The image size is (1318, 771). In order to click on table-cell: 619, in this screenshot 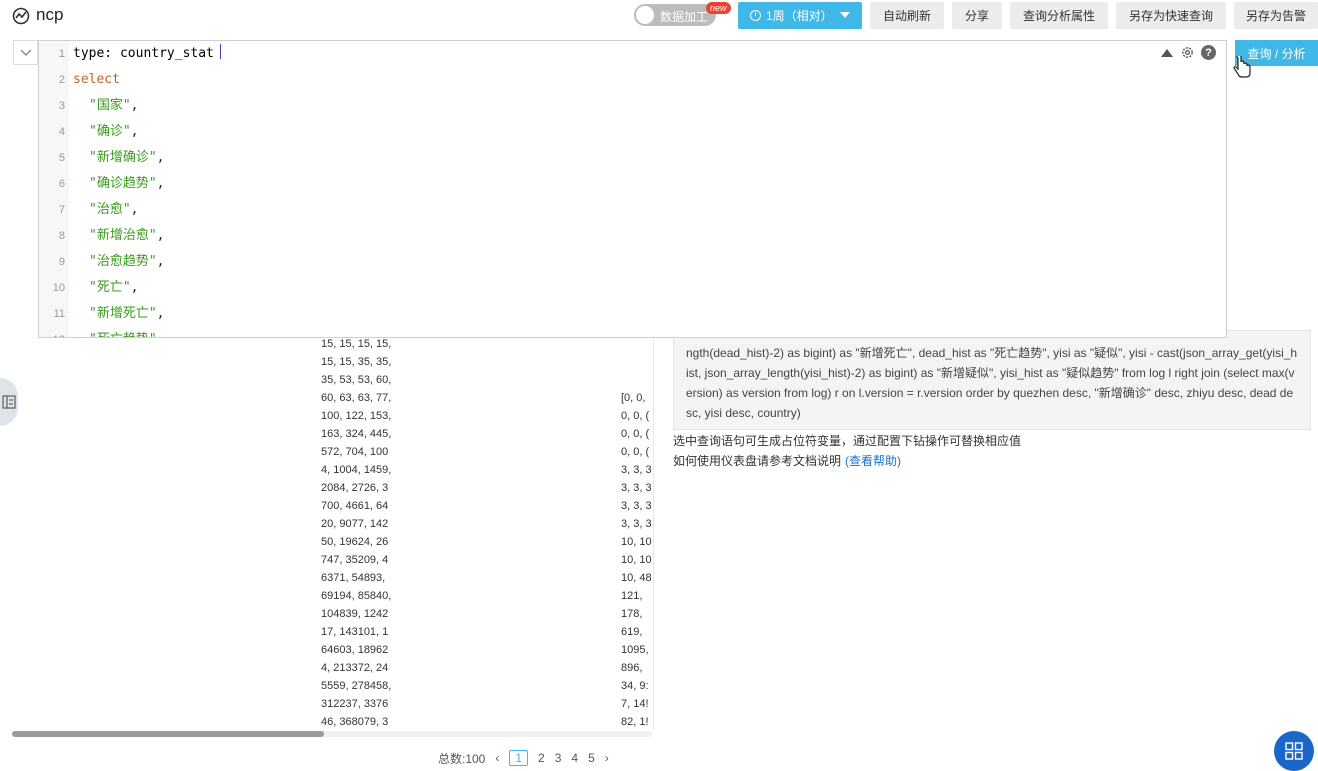, I will do `click(632, 632)`.